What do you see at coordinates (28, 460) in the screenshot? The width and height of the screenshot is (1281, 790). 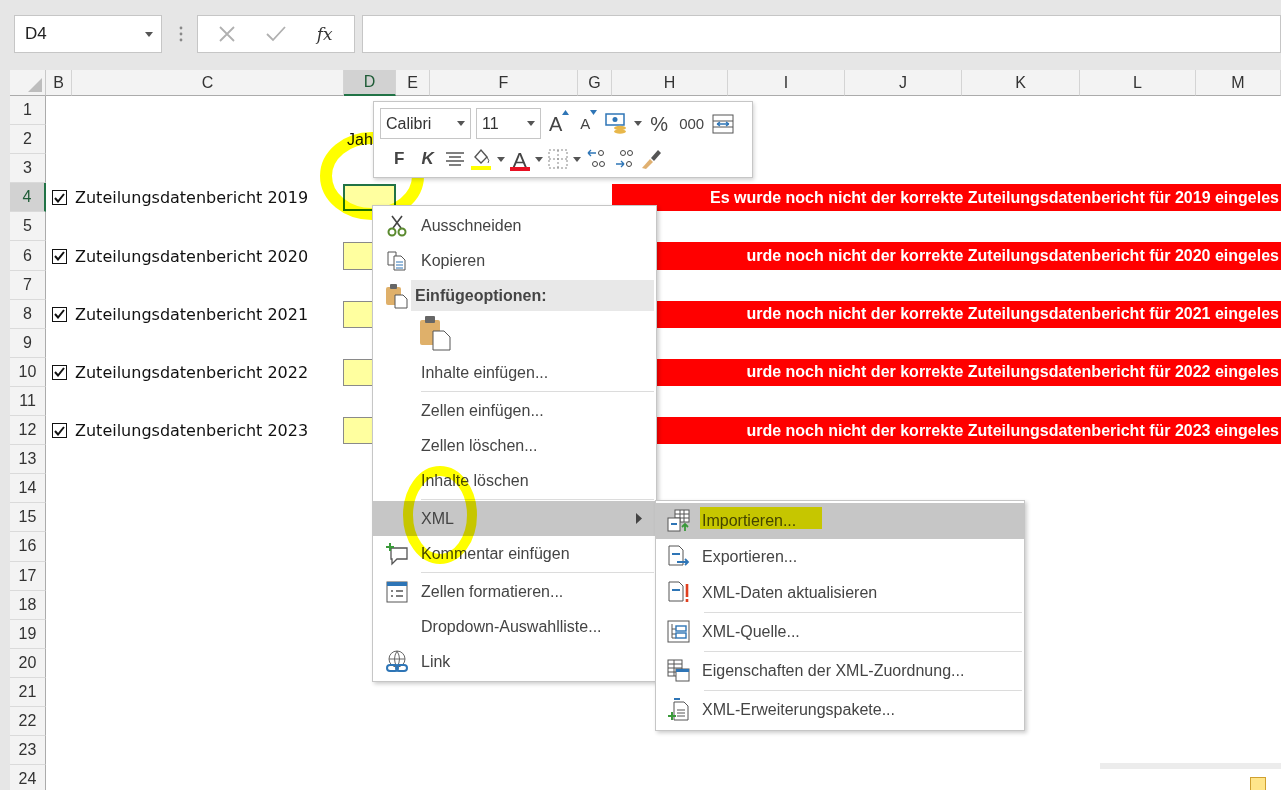 I see `row-header: 13` at bounding box center [28, 460].